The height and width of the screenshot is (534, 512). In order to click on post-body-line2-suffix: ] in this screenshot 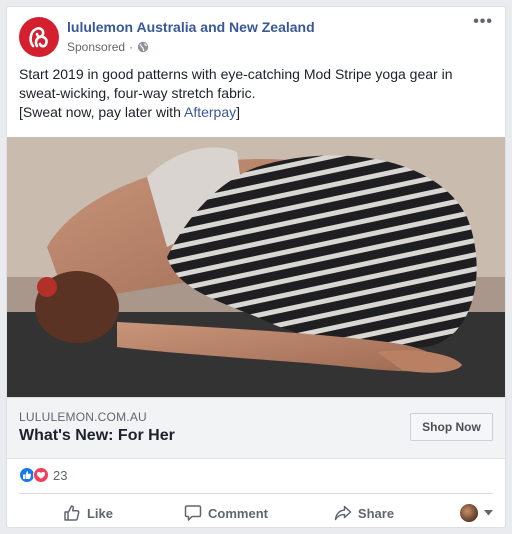, I will do `click(238, 112)`.